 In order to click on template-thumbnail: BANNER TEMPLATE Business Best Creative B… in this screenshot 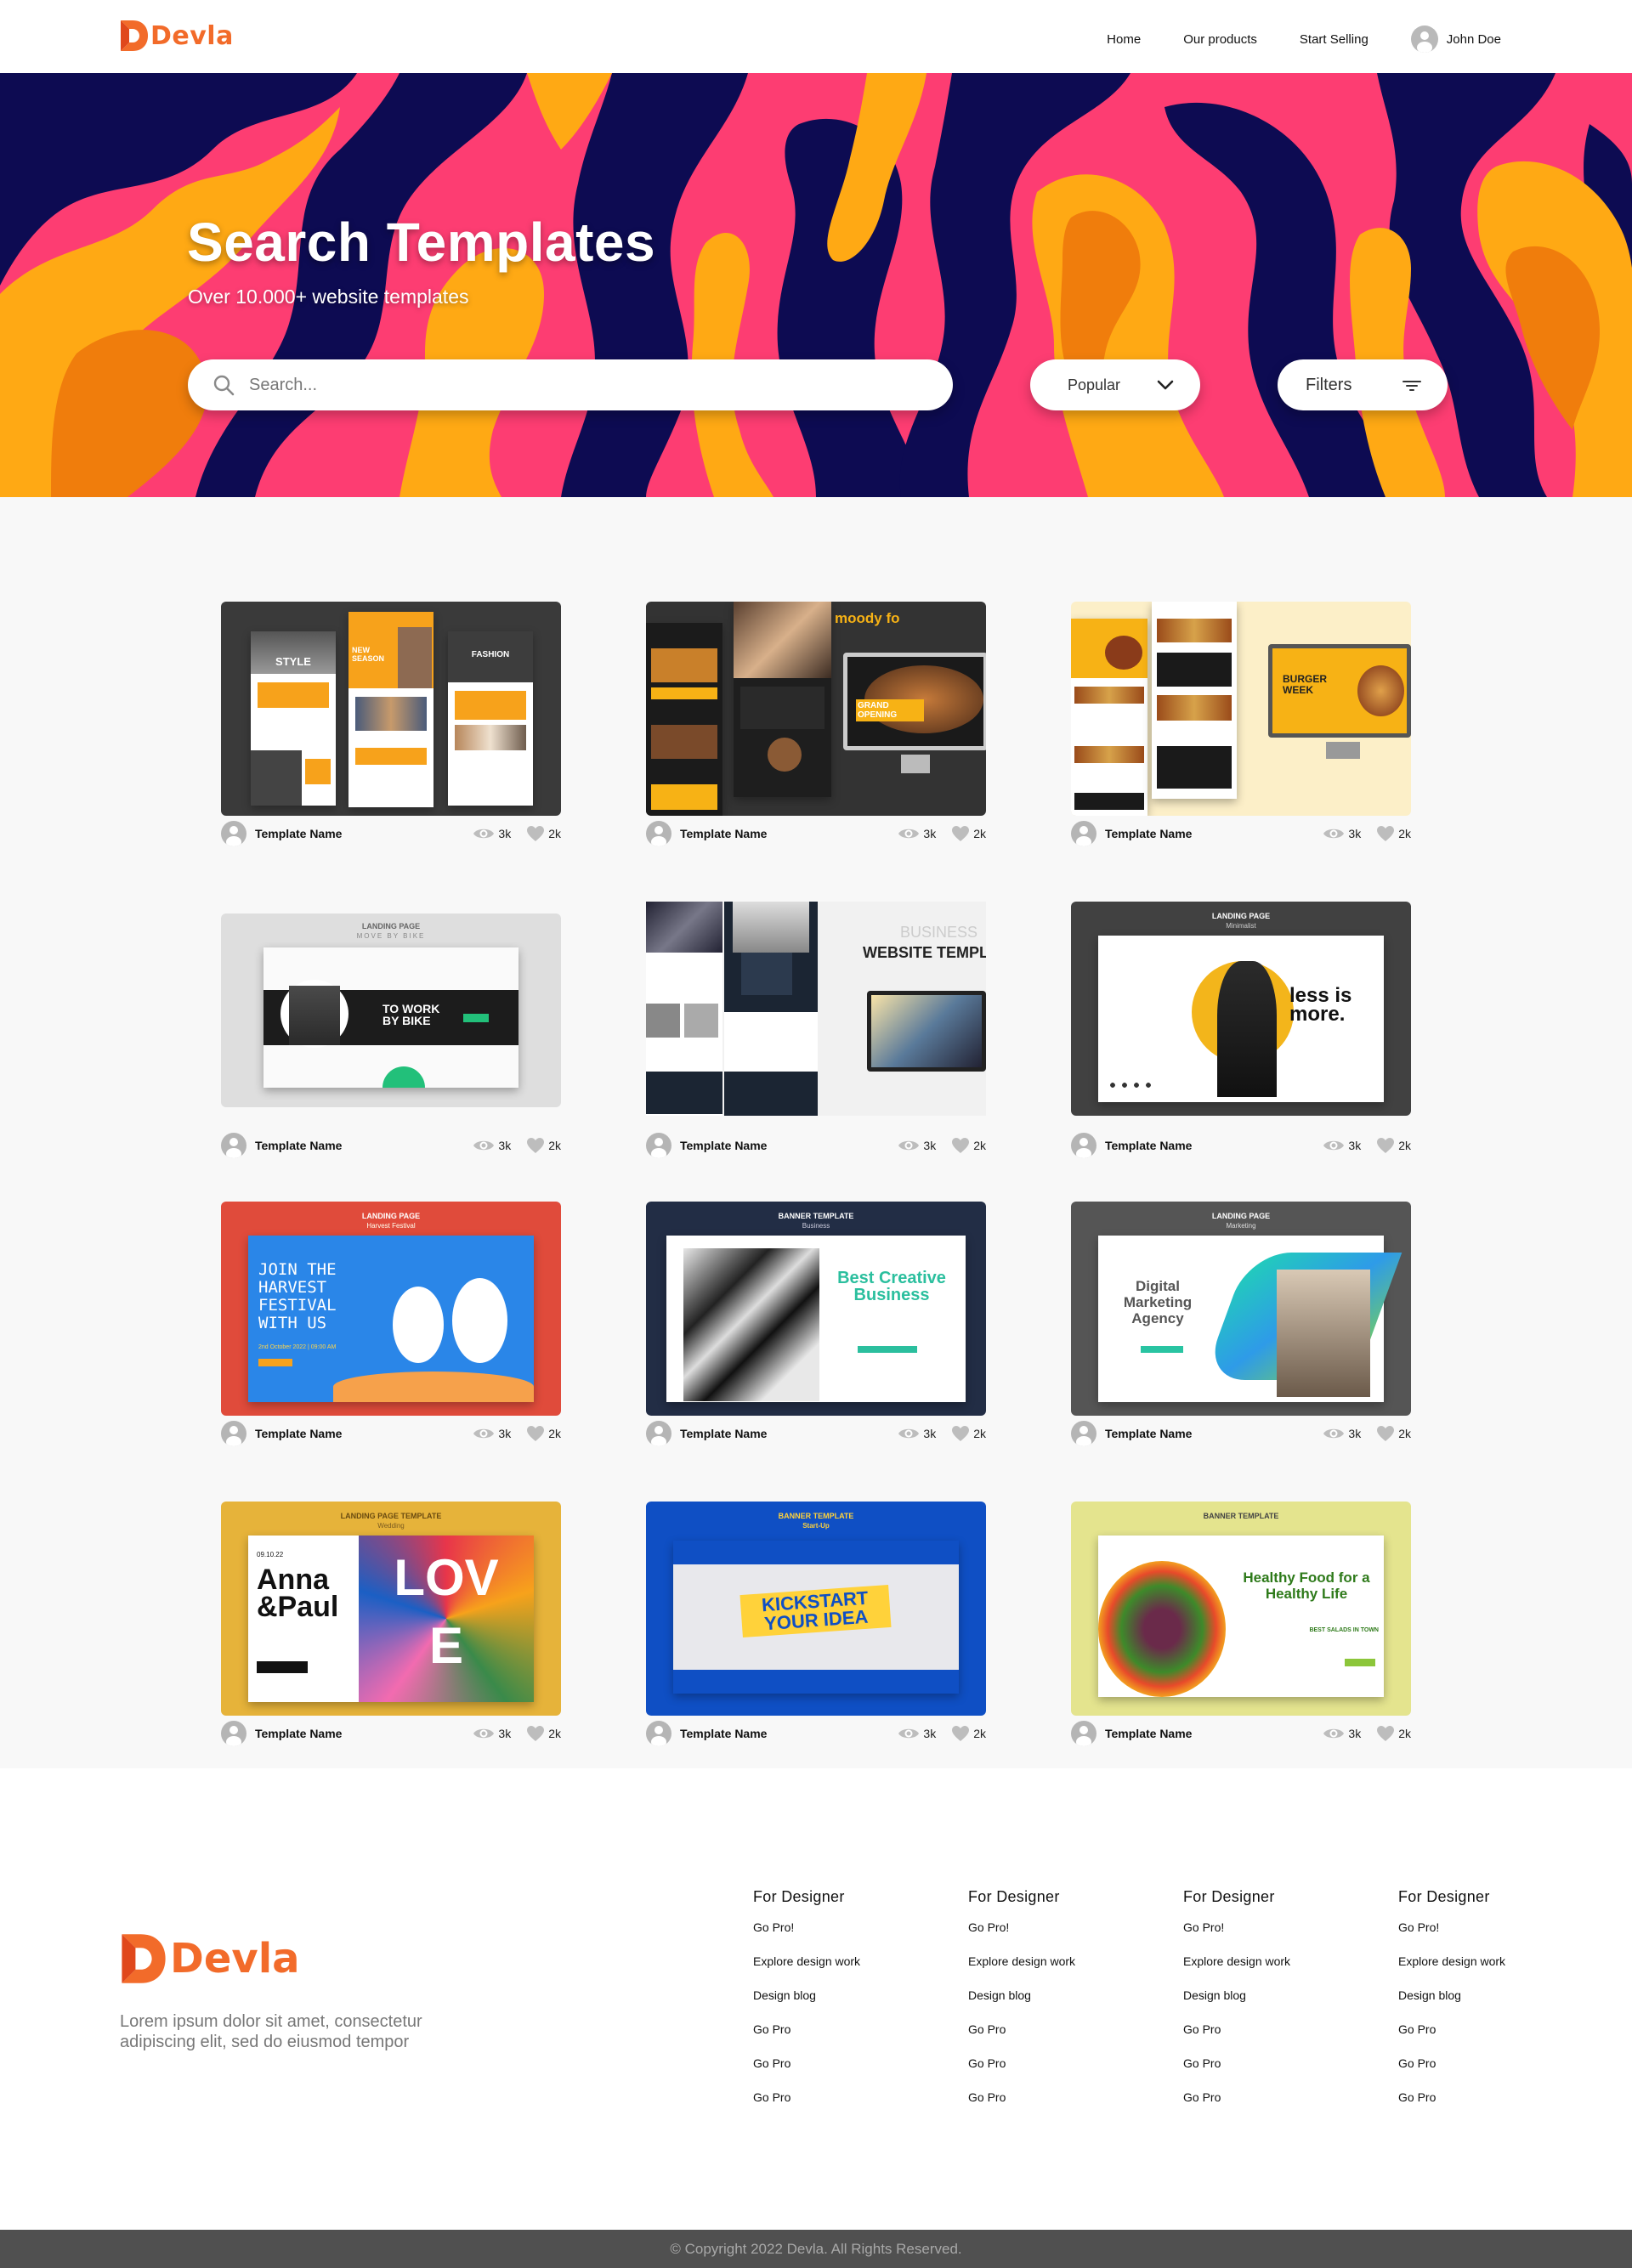, I will do `click(816, 1309)`.